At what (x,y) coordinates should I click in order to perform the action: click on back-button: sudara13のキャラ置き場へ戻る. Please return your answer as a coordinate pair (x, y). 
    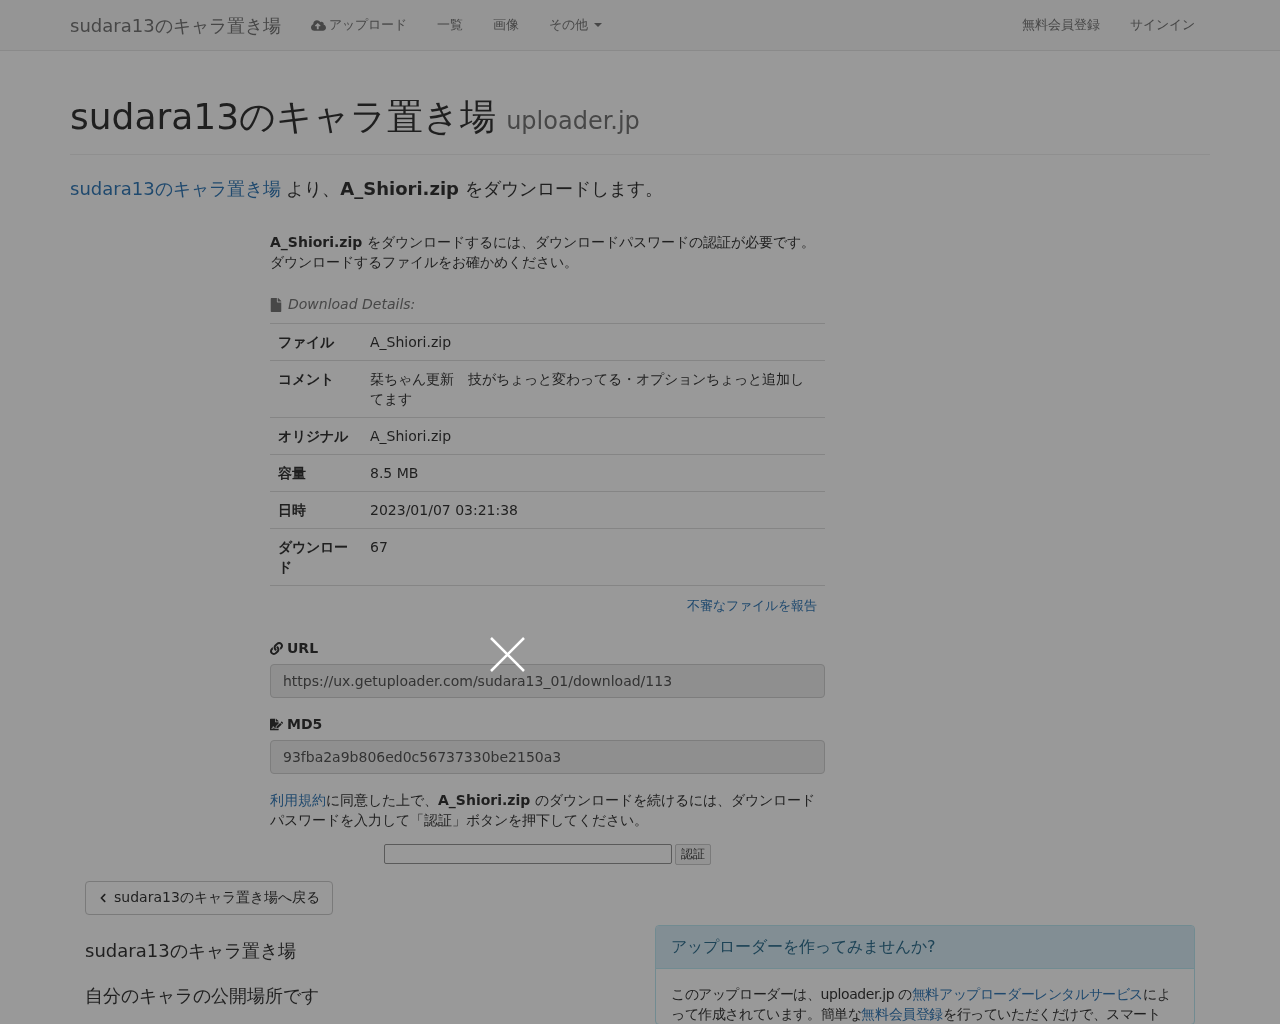
    Looking at the image, I should click on (209, 897).